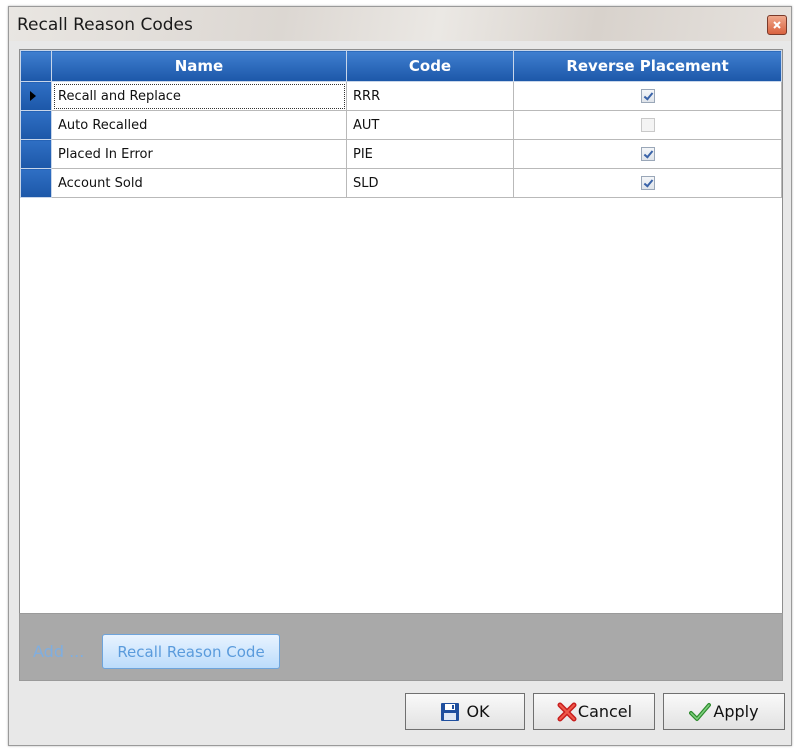 This screenshot has height=749, width=794. What do you see at coordinates (605, 711) in the screenshot?
I see `cancel-label: Cancel` at bounding box center [605, 711].